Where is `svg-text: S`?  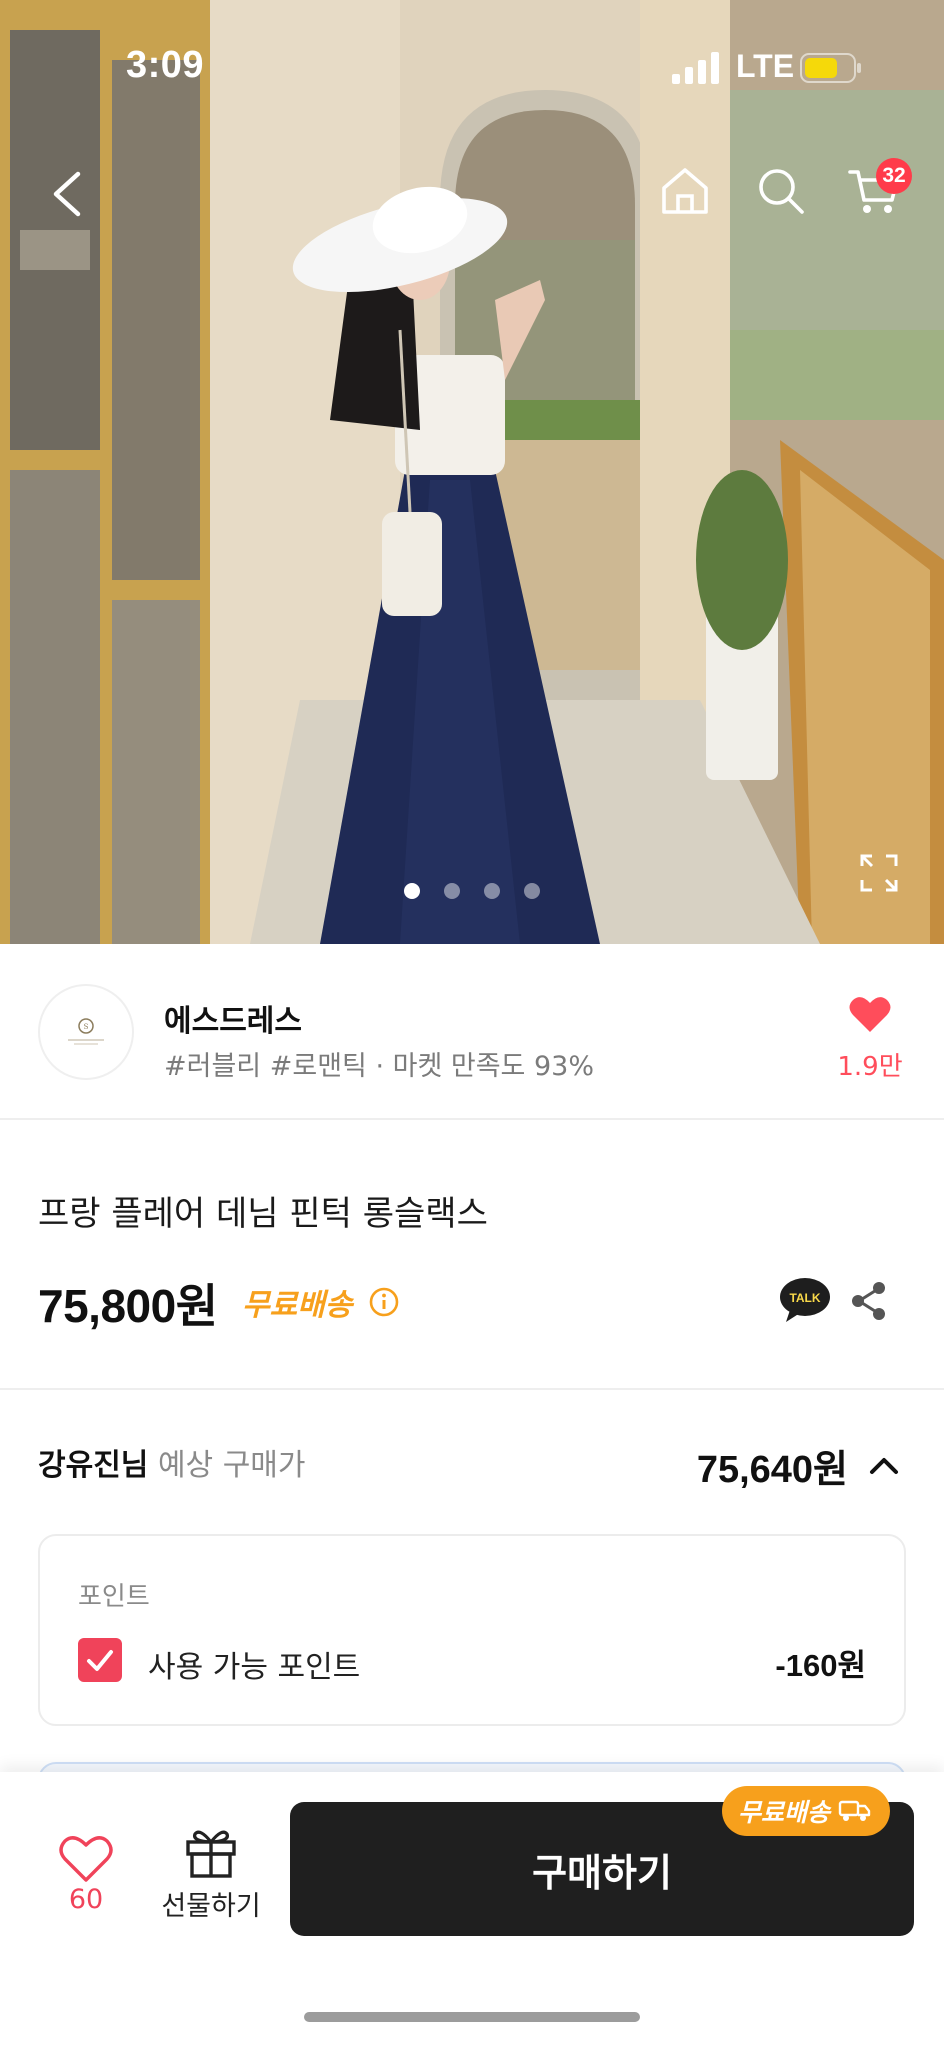 svg-text: S is located at coordinates (86, 1027).